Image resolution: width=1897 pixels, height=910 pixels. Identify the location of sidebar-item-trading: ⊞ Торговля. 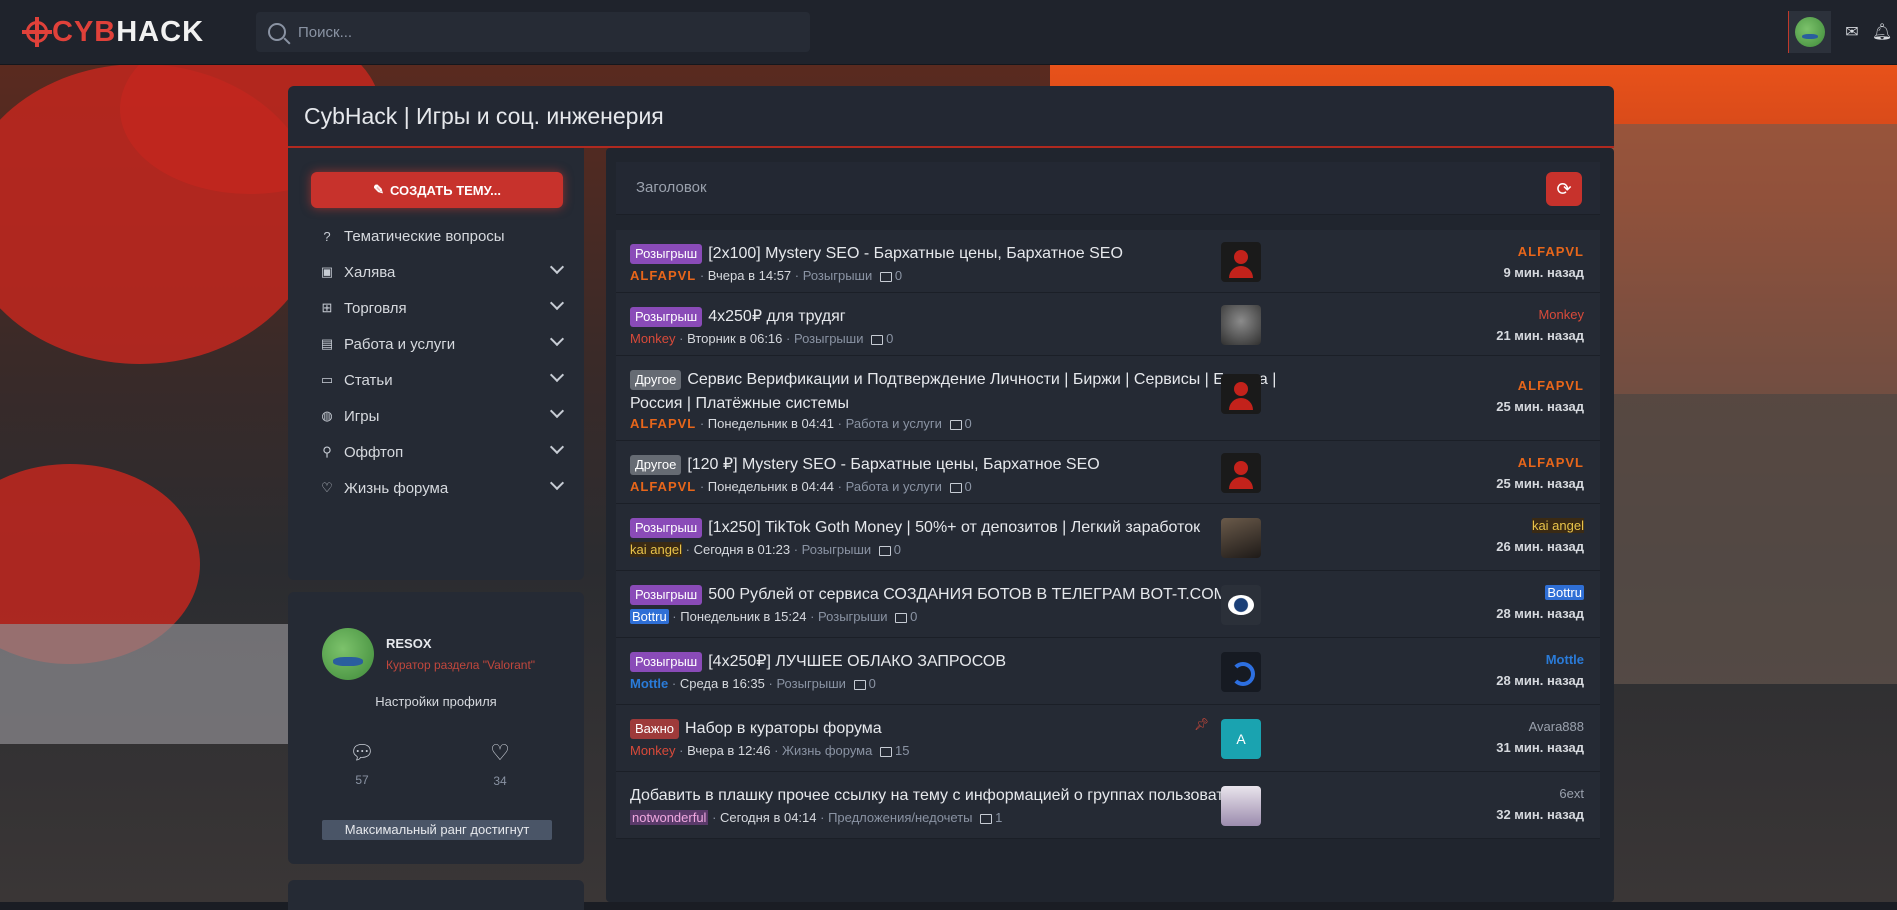
(445, 307).